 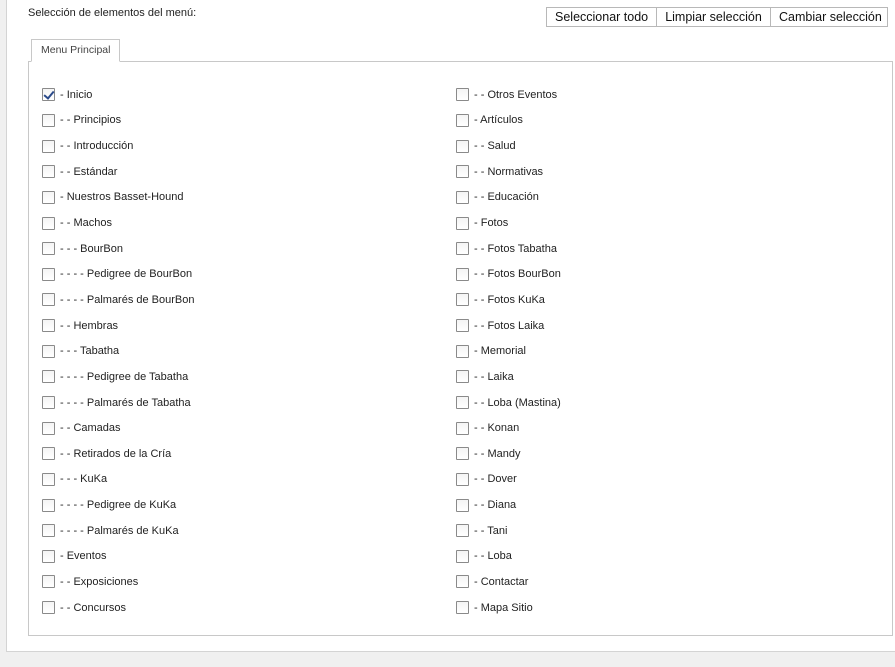 I want to click on menu-item-label: - - Diana, so click(x=495, y=505).